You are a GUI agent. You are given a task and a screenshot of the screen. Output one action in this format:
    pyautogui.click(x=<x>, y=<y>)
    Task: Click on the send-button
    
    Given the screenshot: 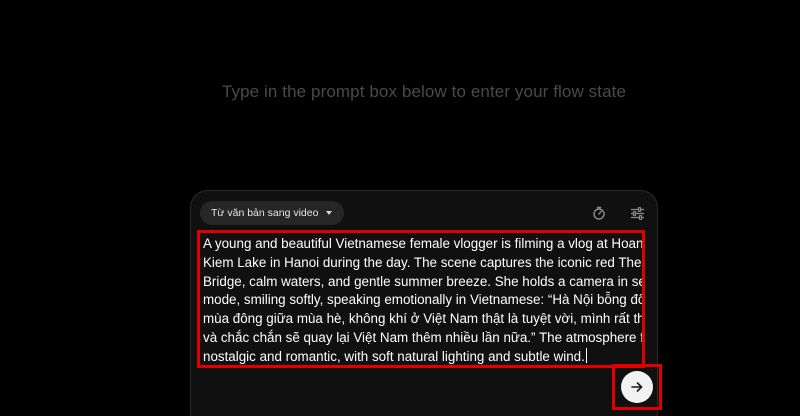 What is the action you would take?
    pyautogui.click(x=637, y=387)
    